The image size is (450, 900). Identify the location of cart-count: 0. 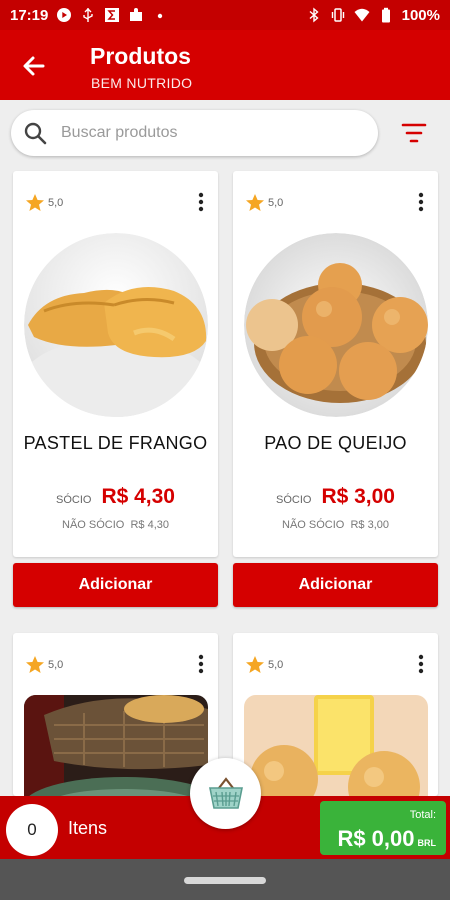
(32, 830).